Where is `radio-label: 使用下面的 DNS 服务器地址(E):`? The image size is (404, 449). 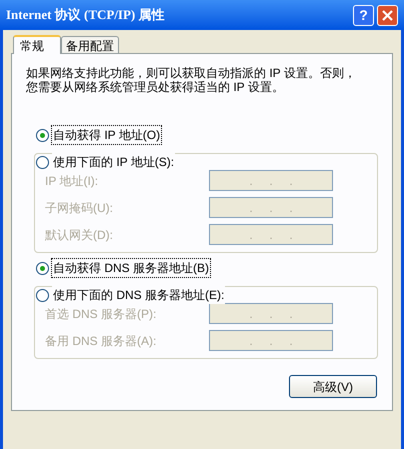 radio-label: 使用下面的 DNS 服务器地址(E): is located at coordinates (139, 295).